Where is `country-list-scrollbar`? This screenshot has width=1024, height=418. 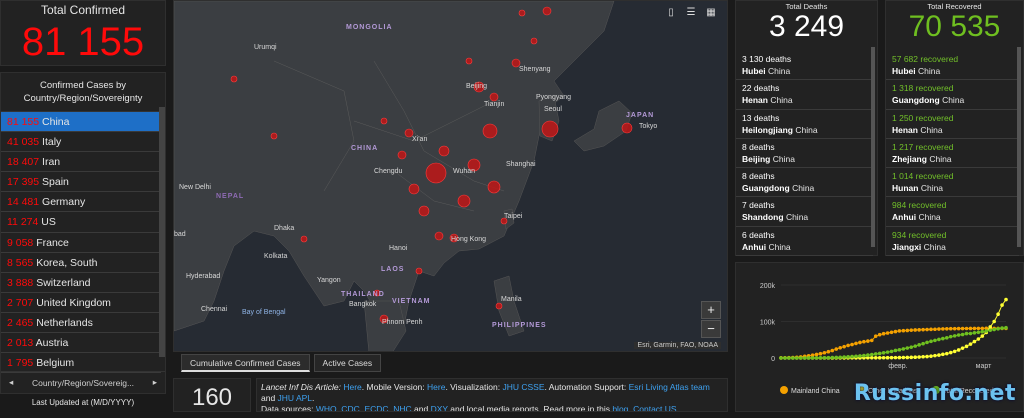
country-list-scrollbar is located at coordinates (162, 232).